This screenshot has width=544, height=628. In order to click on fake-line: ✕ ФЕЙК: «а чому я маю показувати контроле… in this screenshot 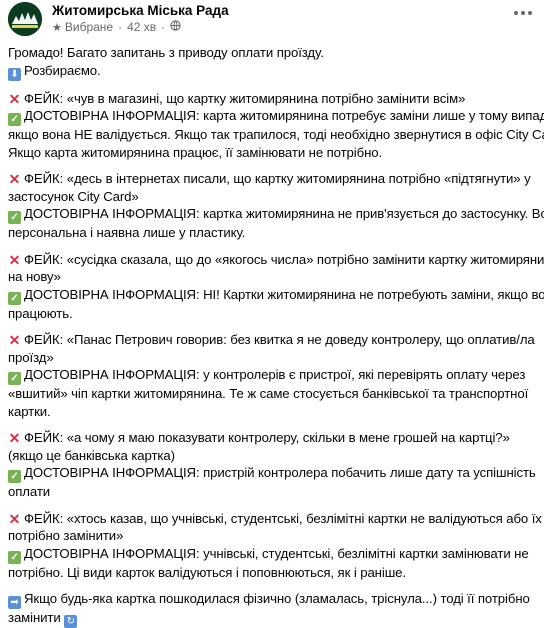, I will do `click(259, 438)`.